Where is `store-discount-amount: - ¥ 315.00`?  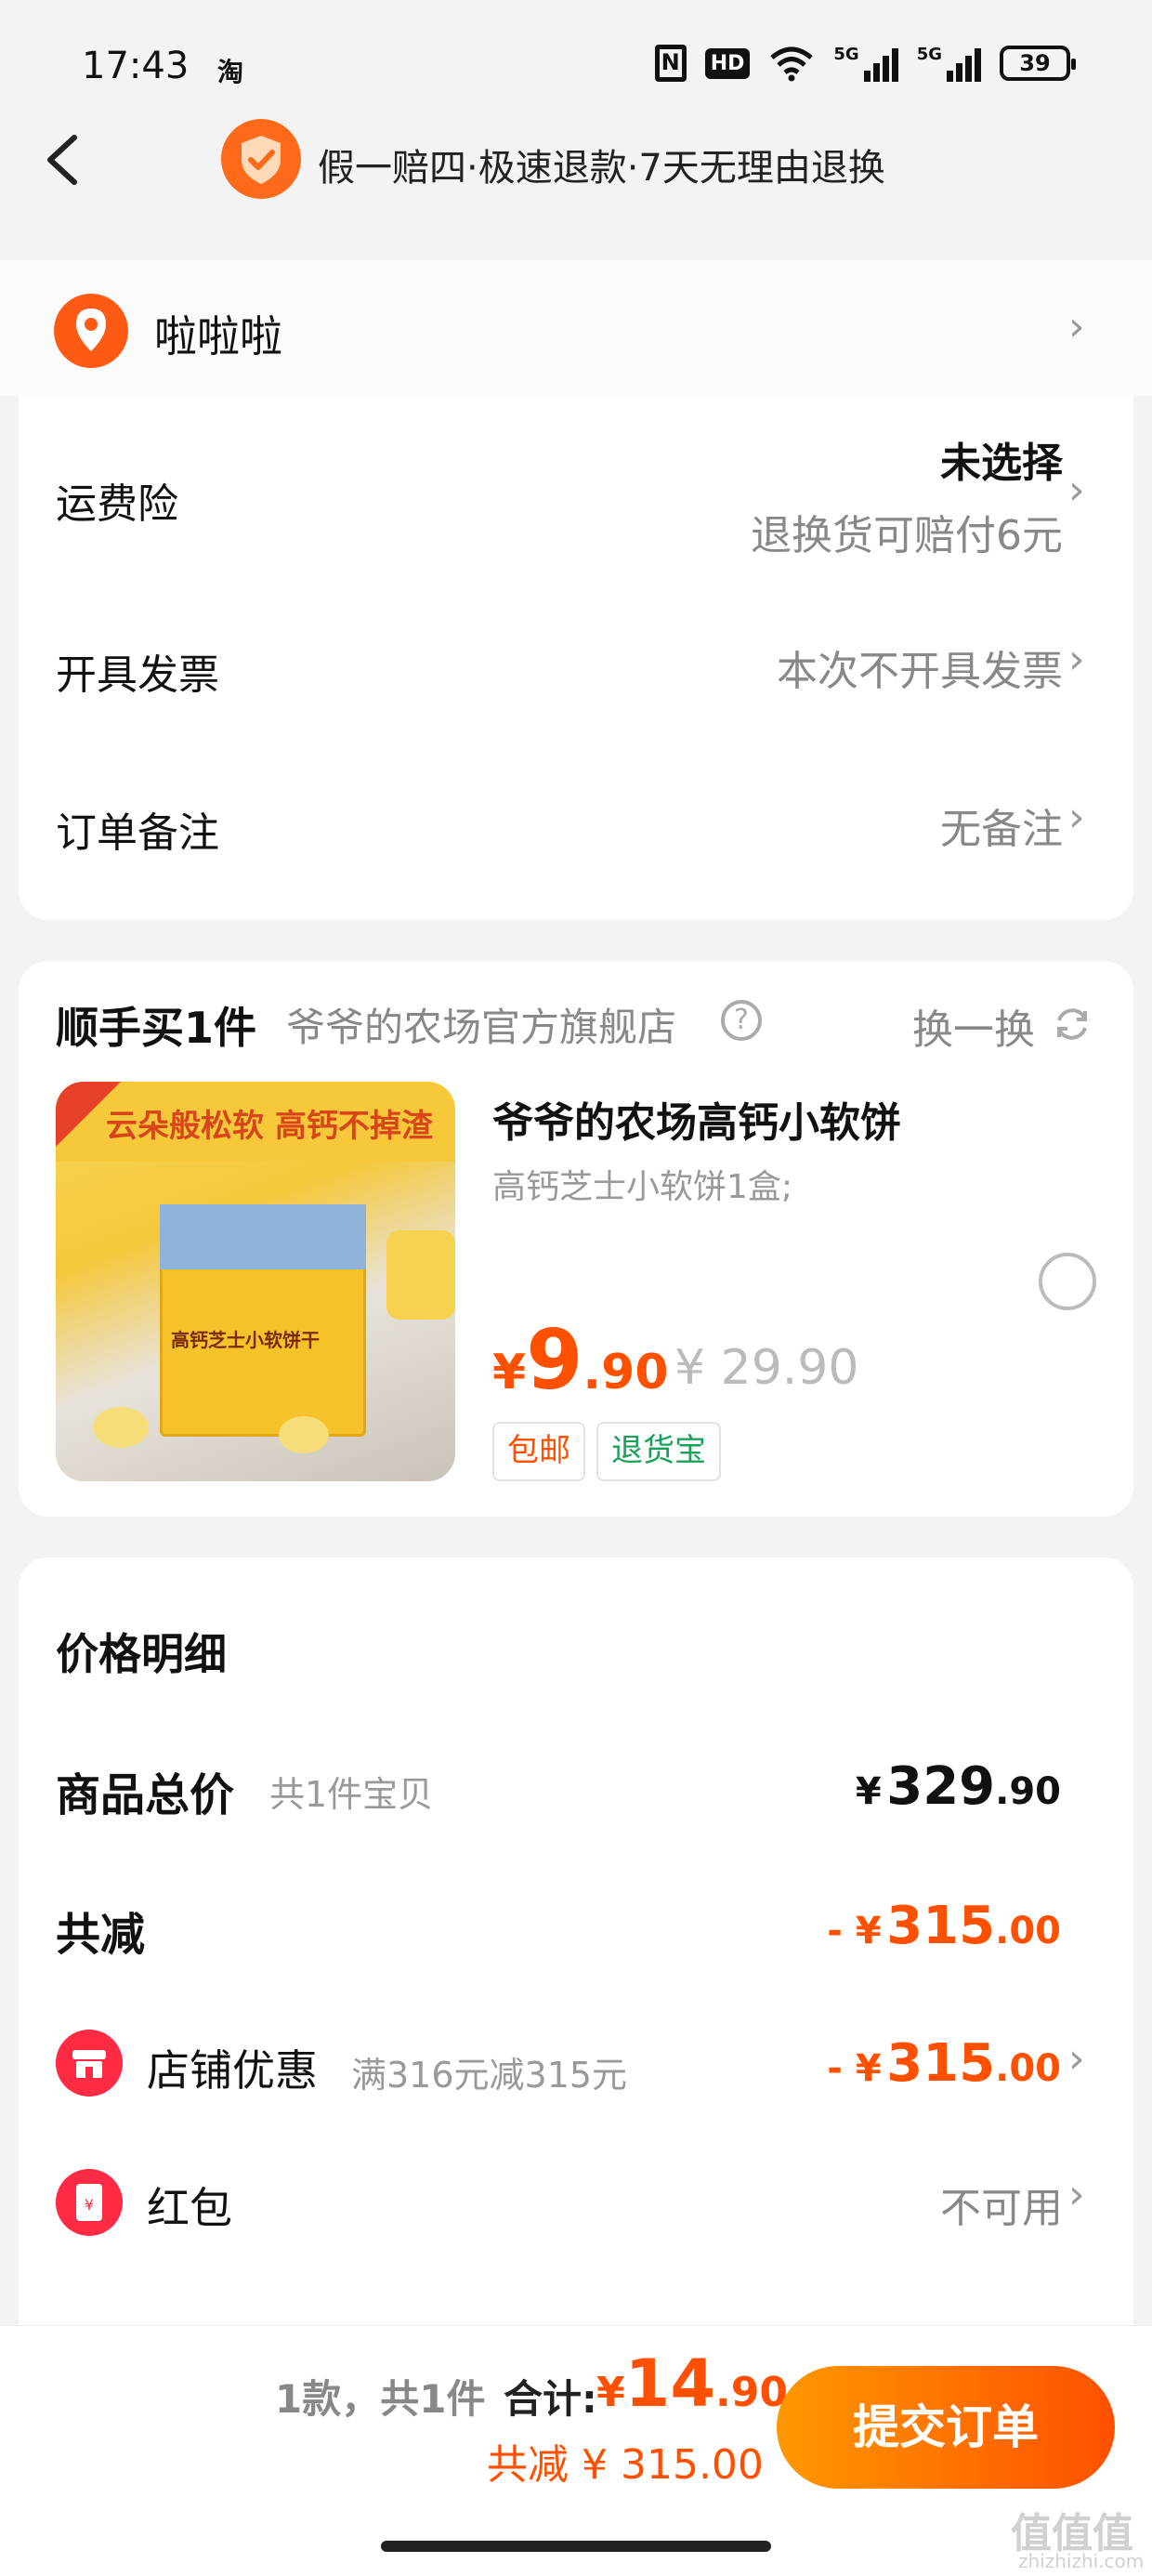
store-discount-amount: - ¥ 315.00 is located at coordinates (944, 2063).